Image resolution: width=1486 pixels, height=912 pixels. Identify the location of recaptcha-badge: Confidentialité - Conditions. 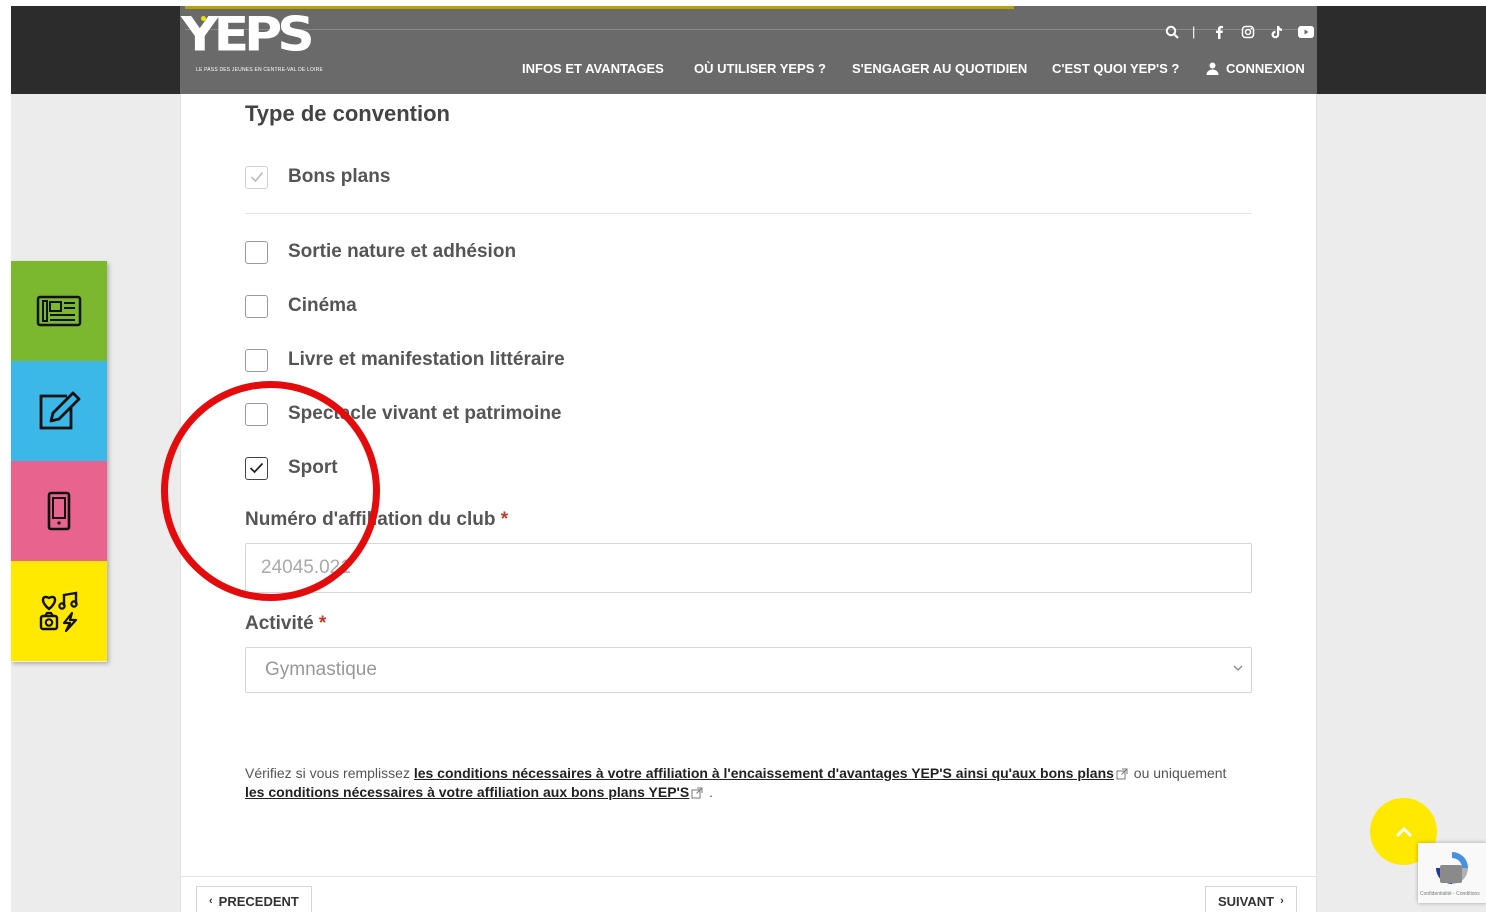
(1452, 873).